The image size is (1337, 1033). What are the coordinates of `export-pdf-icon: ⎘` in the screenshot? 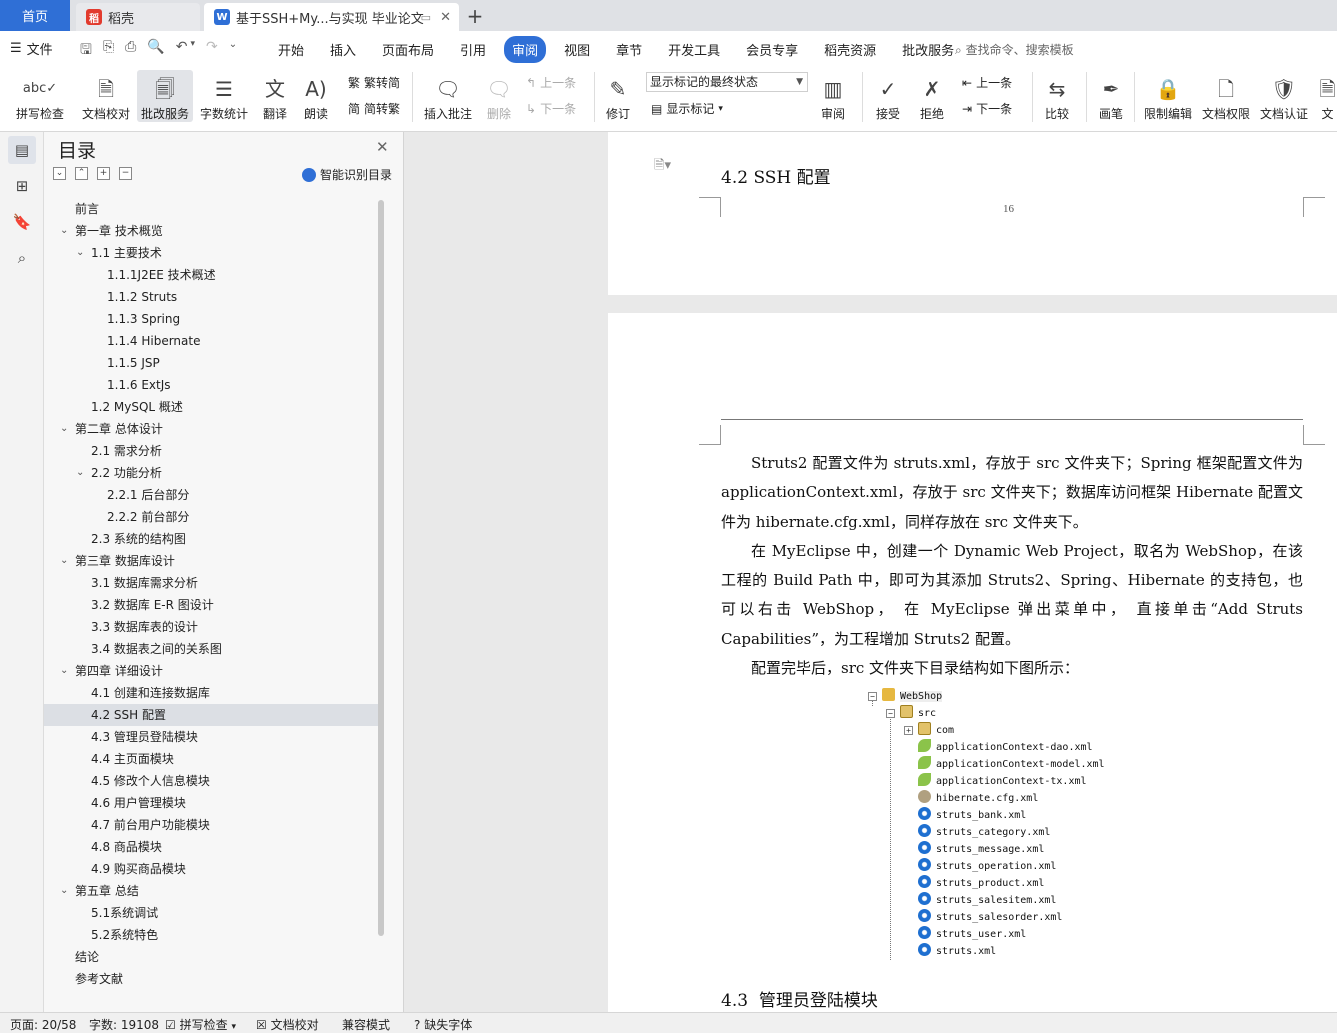 It's located at (108, 51).